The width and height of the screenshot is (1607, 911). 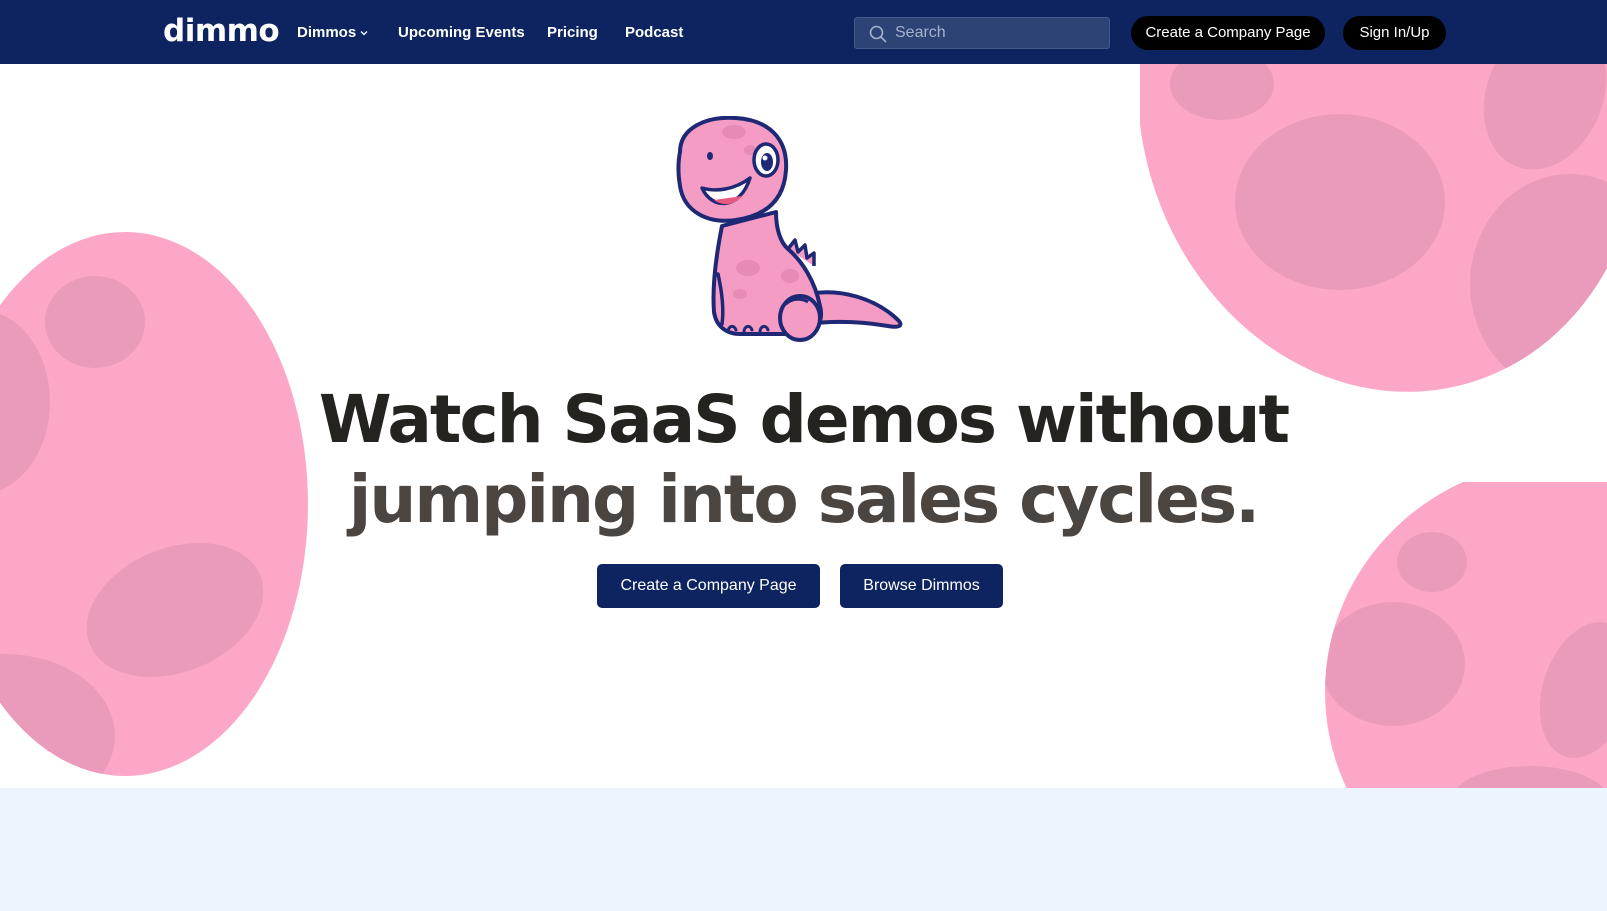 I want to click on hero-headline-line-1: Watch SaaS demos without, so click(x=804, y=419).